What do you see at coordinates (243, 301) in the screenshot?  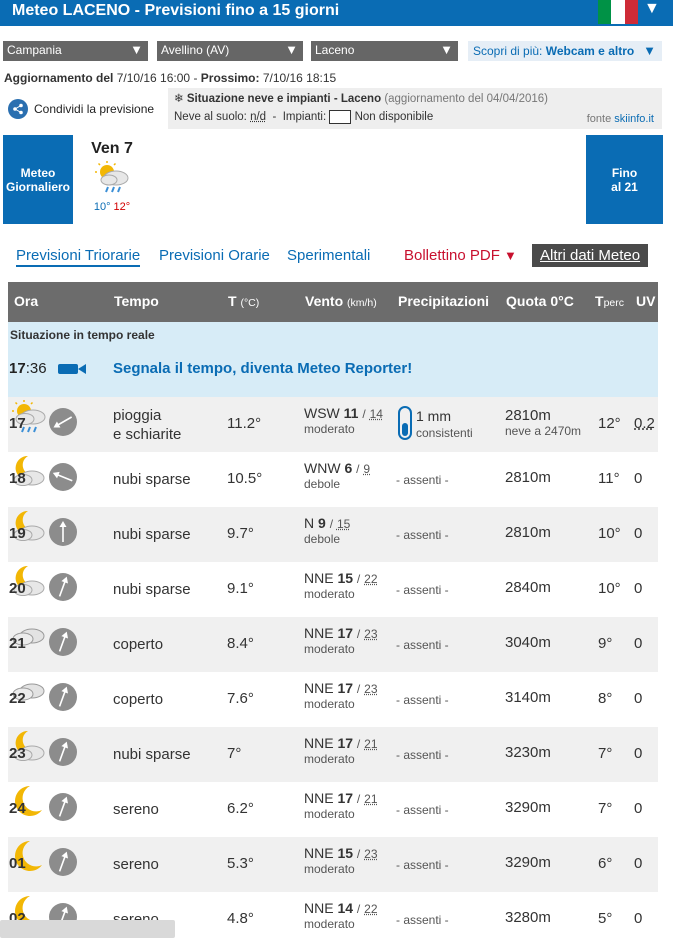 I see `col-temp: T (°C)` at bounding box center [243, 301].